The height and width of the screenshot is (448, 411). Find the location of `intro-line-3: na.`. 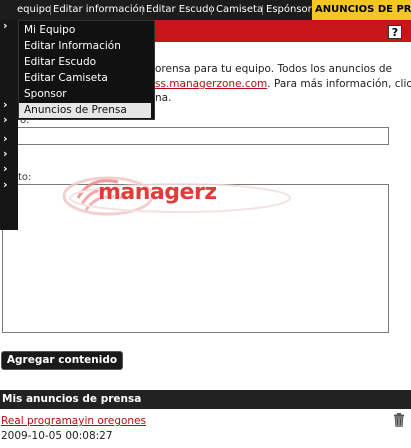

intro-line-3: na. is located at coordinates (163, 98).